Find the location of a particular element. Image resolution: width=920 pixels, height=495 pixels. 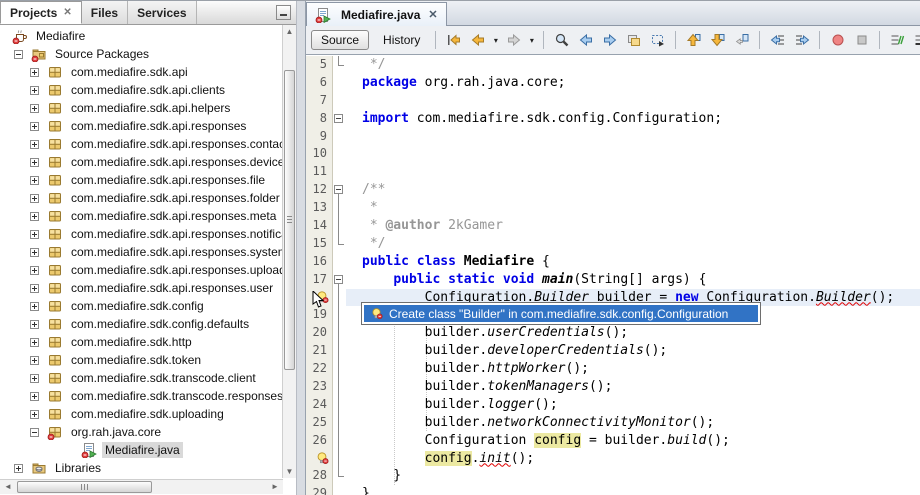

comment-icon is located at coordinates (897, 40).